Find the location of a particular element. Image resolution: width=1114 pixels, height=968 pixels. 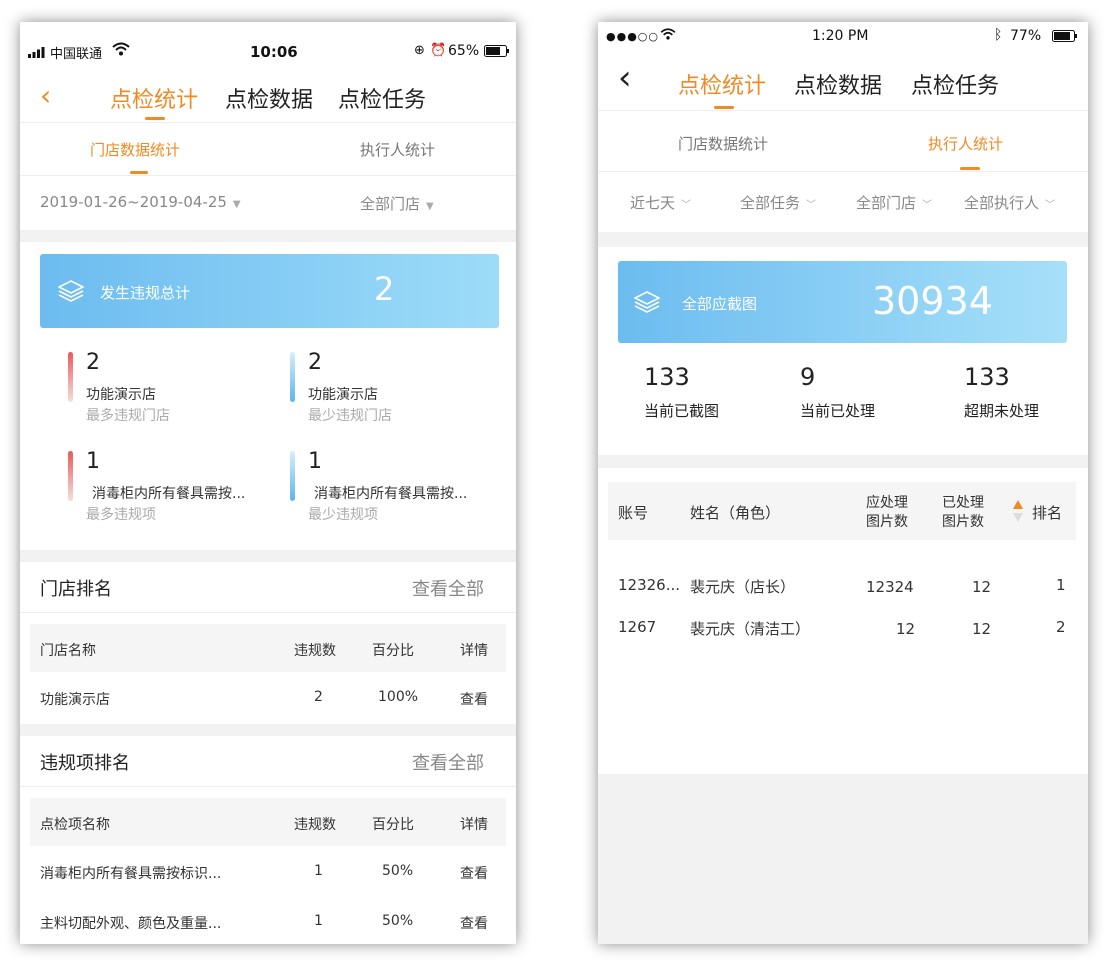

col-percent: 百分比 is located at coordinates (393, 651).